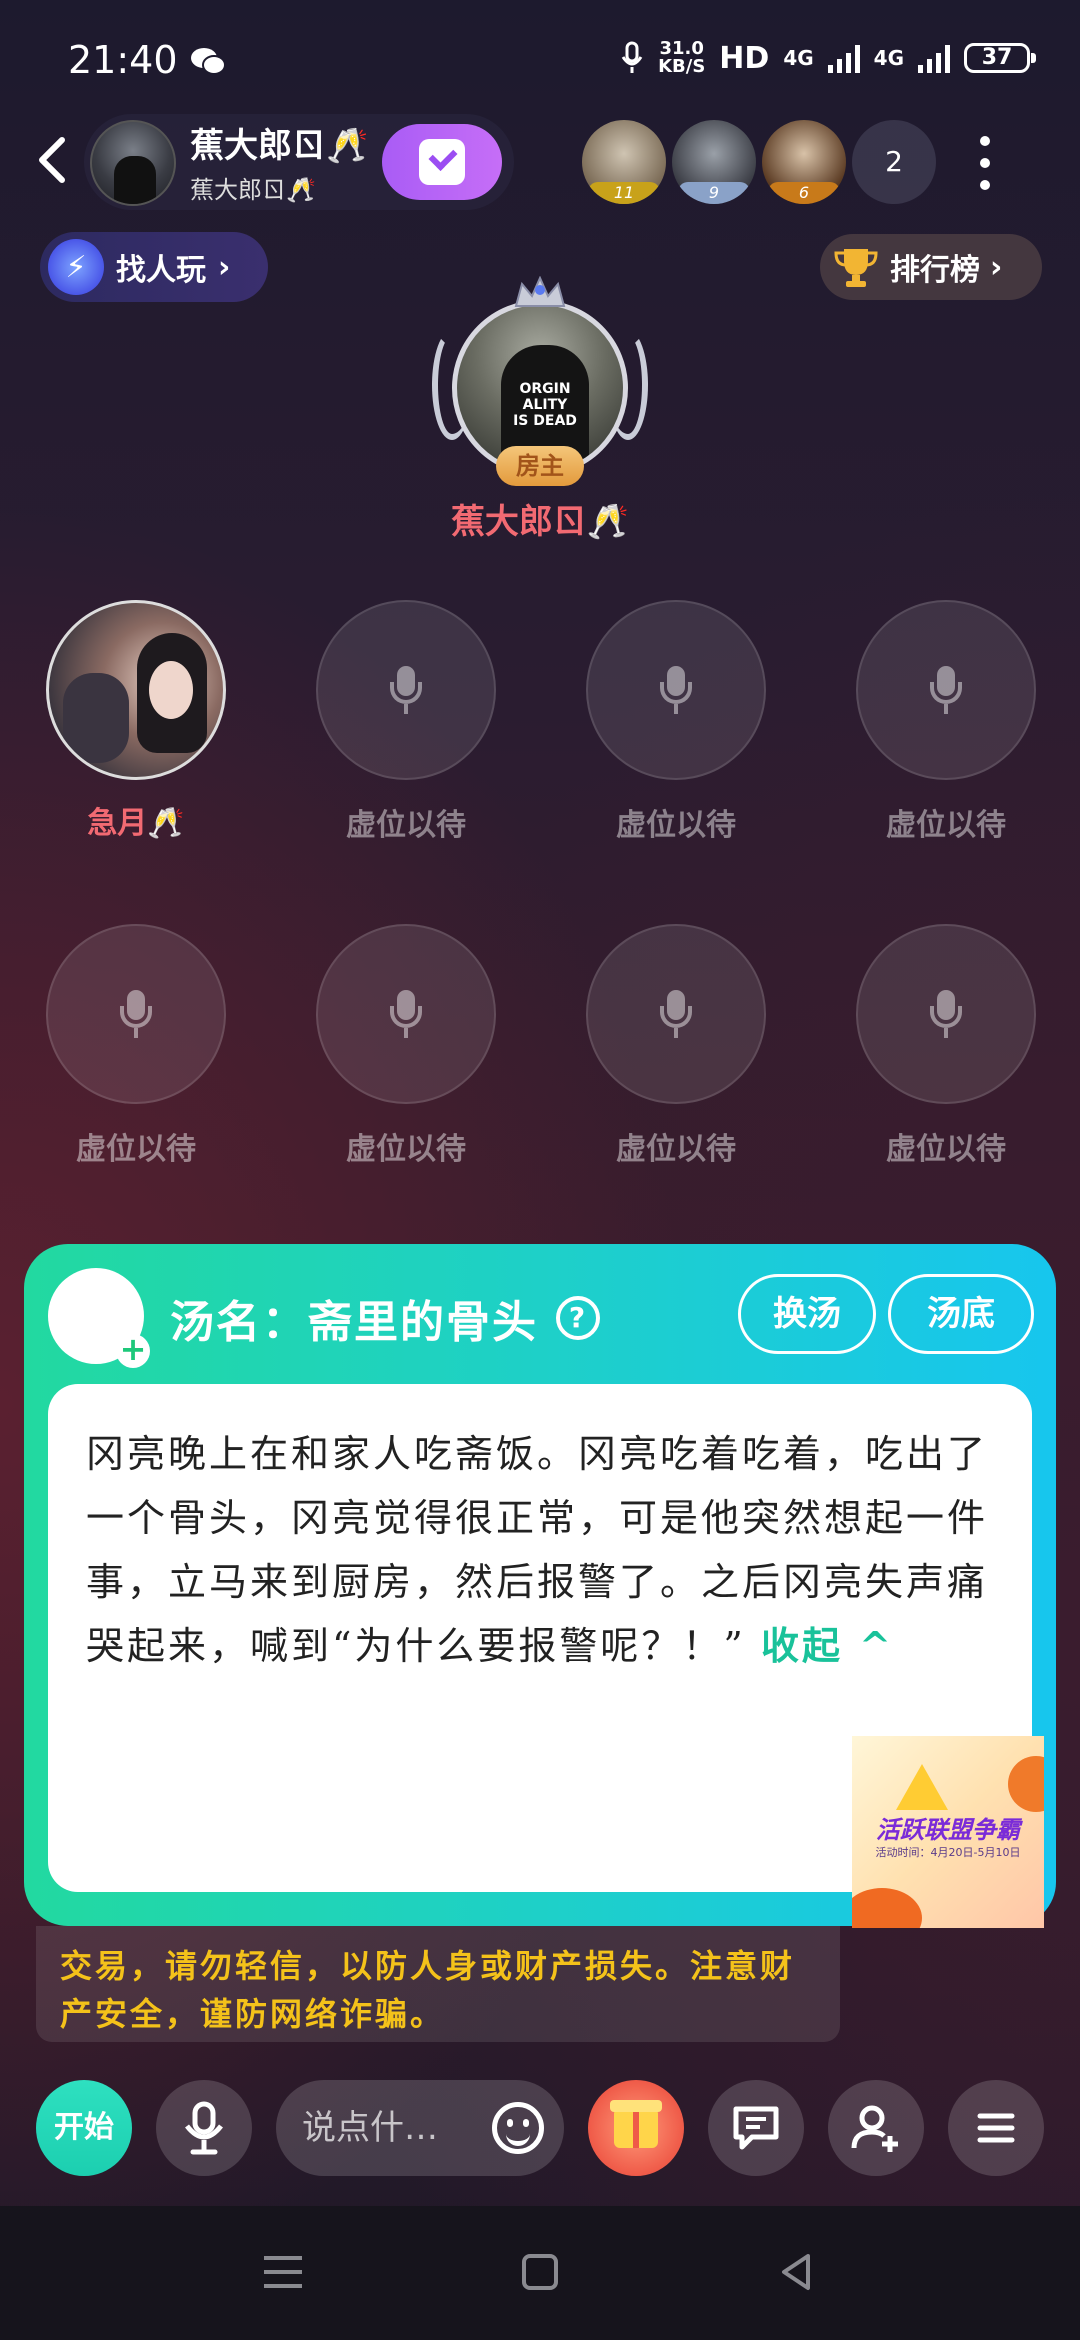 The image size is (1080, 2340). I want to click on gift-icon, so click(636, 2124).